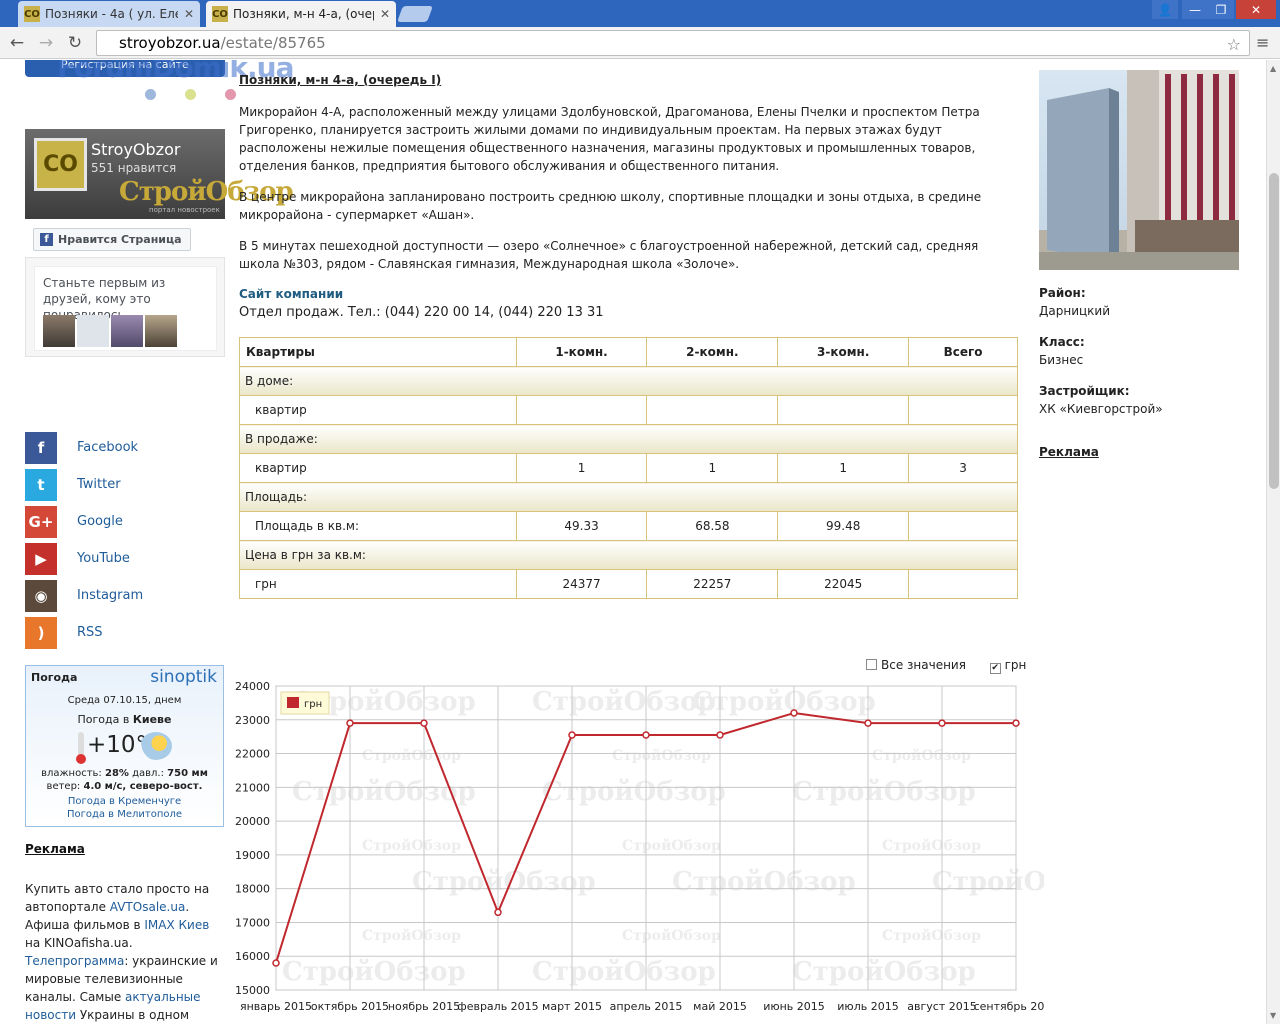 The image size is (1280, 1024). What do you see at coordinates (276, 1006) in the screenshot?
I see `x-tick-label: январь 2015` at bounding box center [276, 1006].